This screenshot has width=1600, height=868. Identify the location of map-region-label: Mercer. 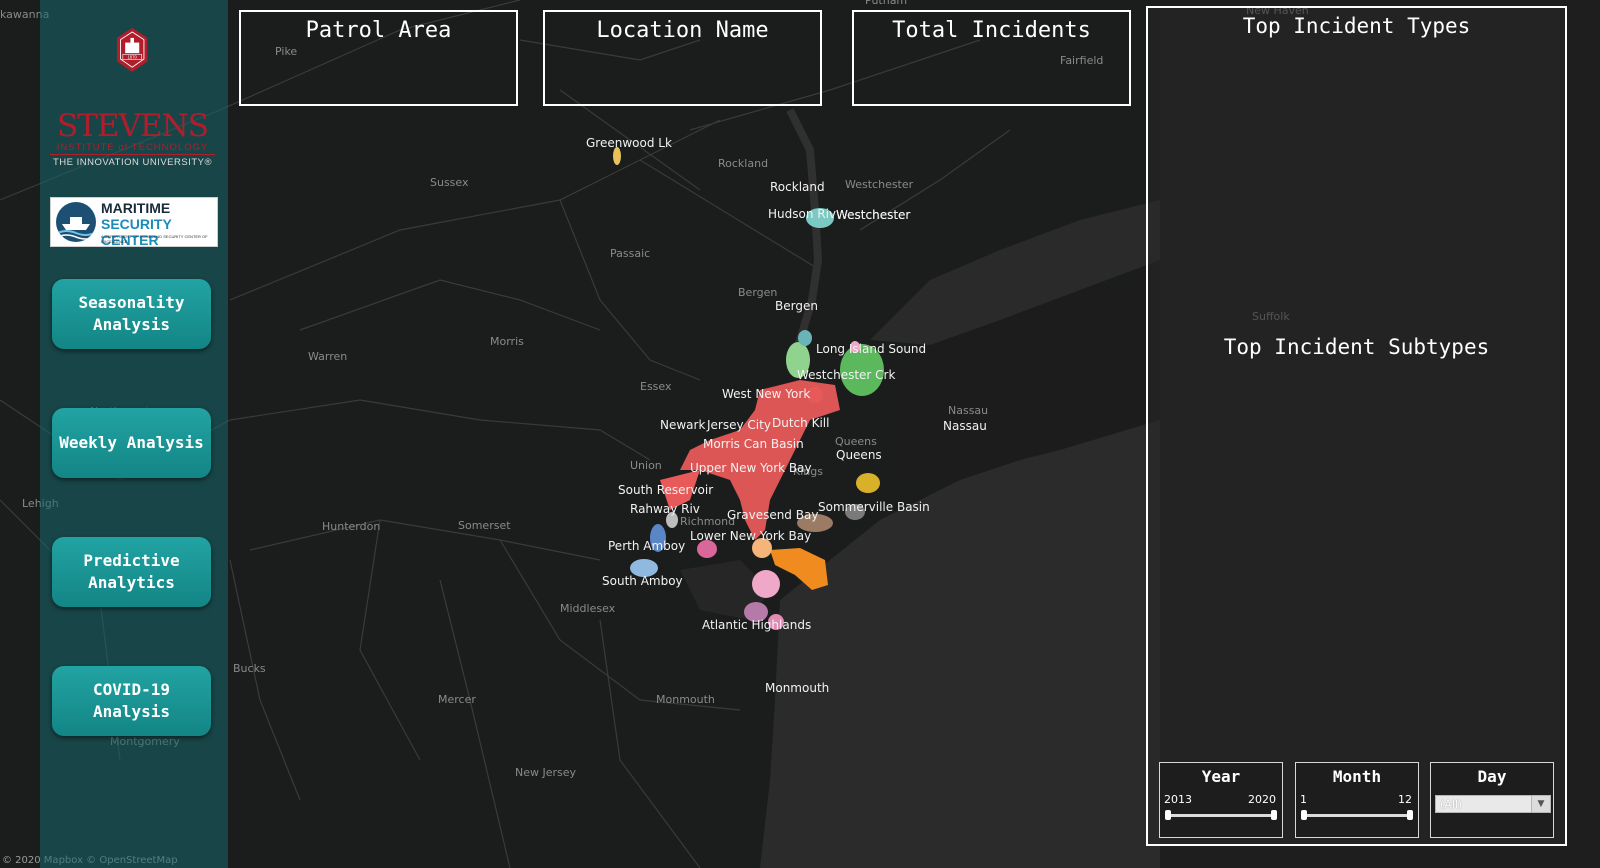
(457, 699).